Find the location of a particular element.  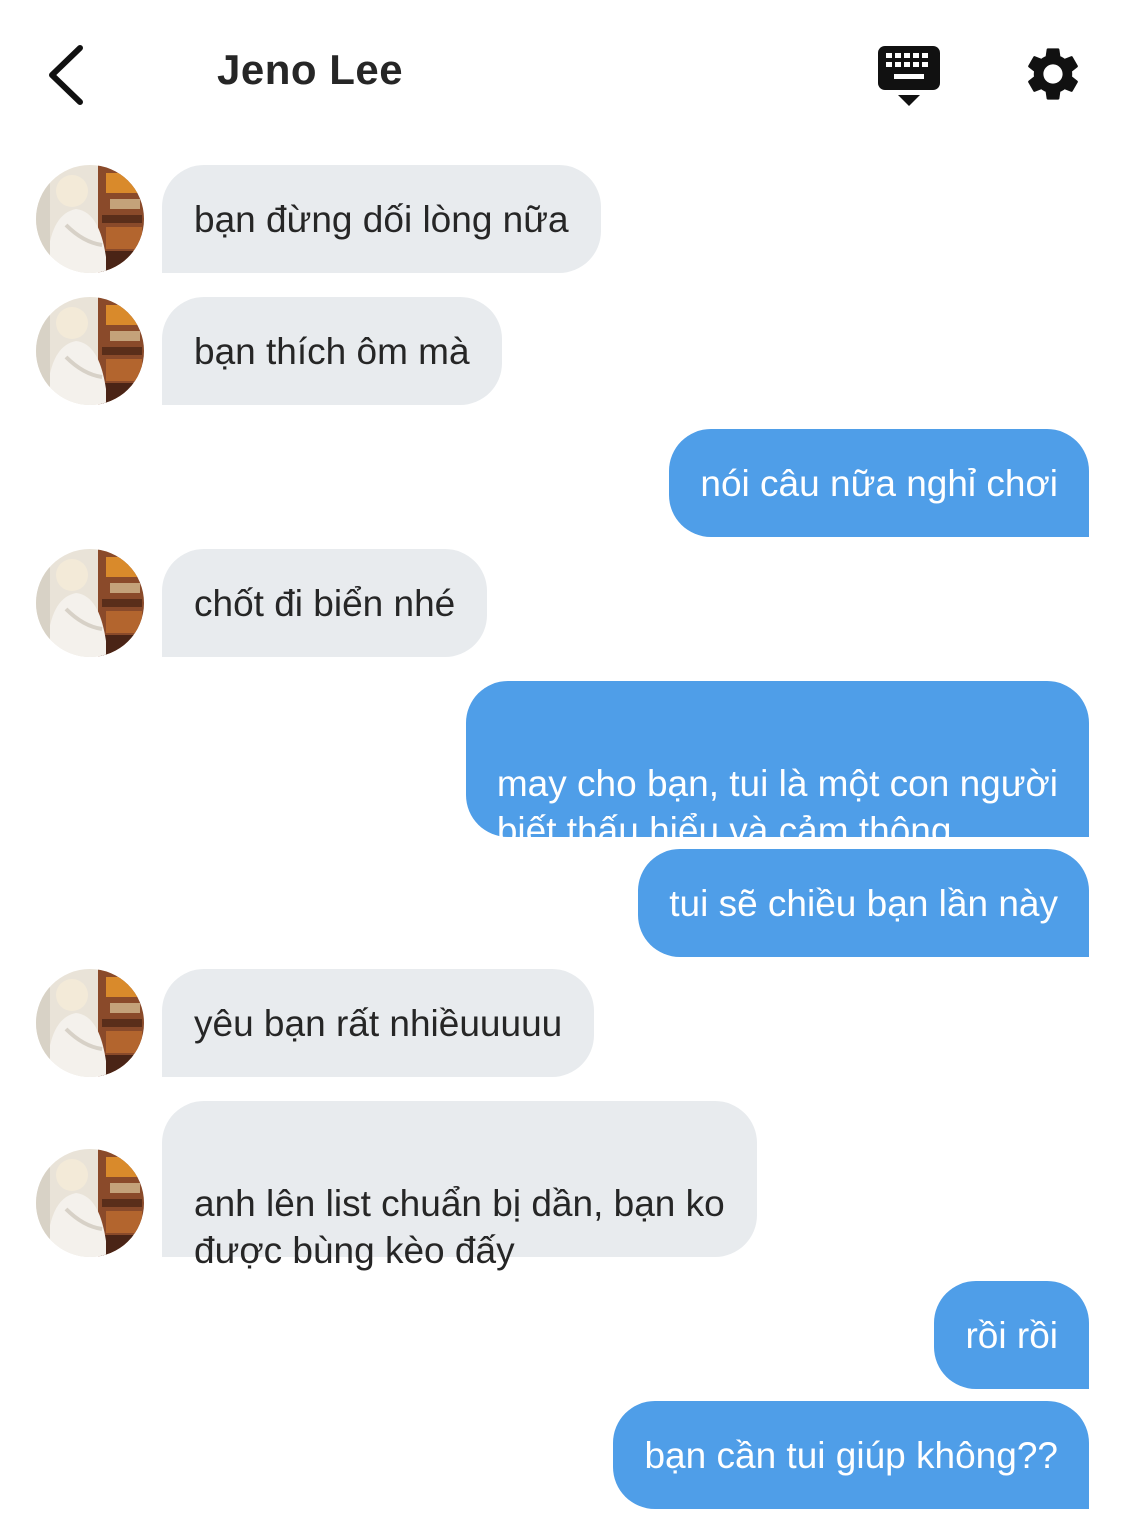

incoming-message-bubble: bạn đừng dối lòng nữa is located at coordinates (381, 219).